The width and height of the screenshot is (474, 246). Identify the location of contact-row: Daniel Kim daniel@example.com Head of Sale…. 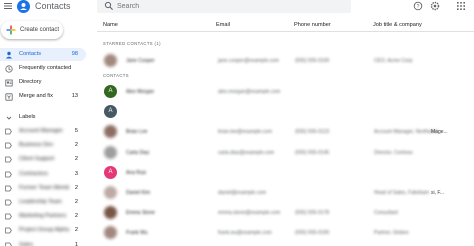
(285, 193).